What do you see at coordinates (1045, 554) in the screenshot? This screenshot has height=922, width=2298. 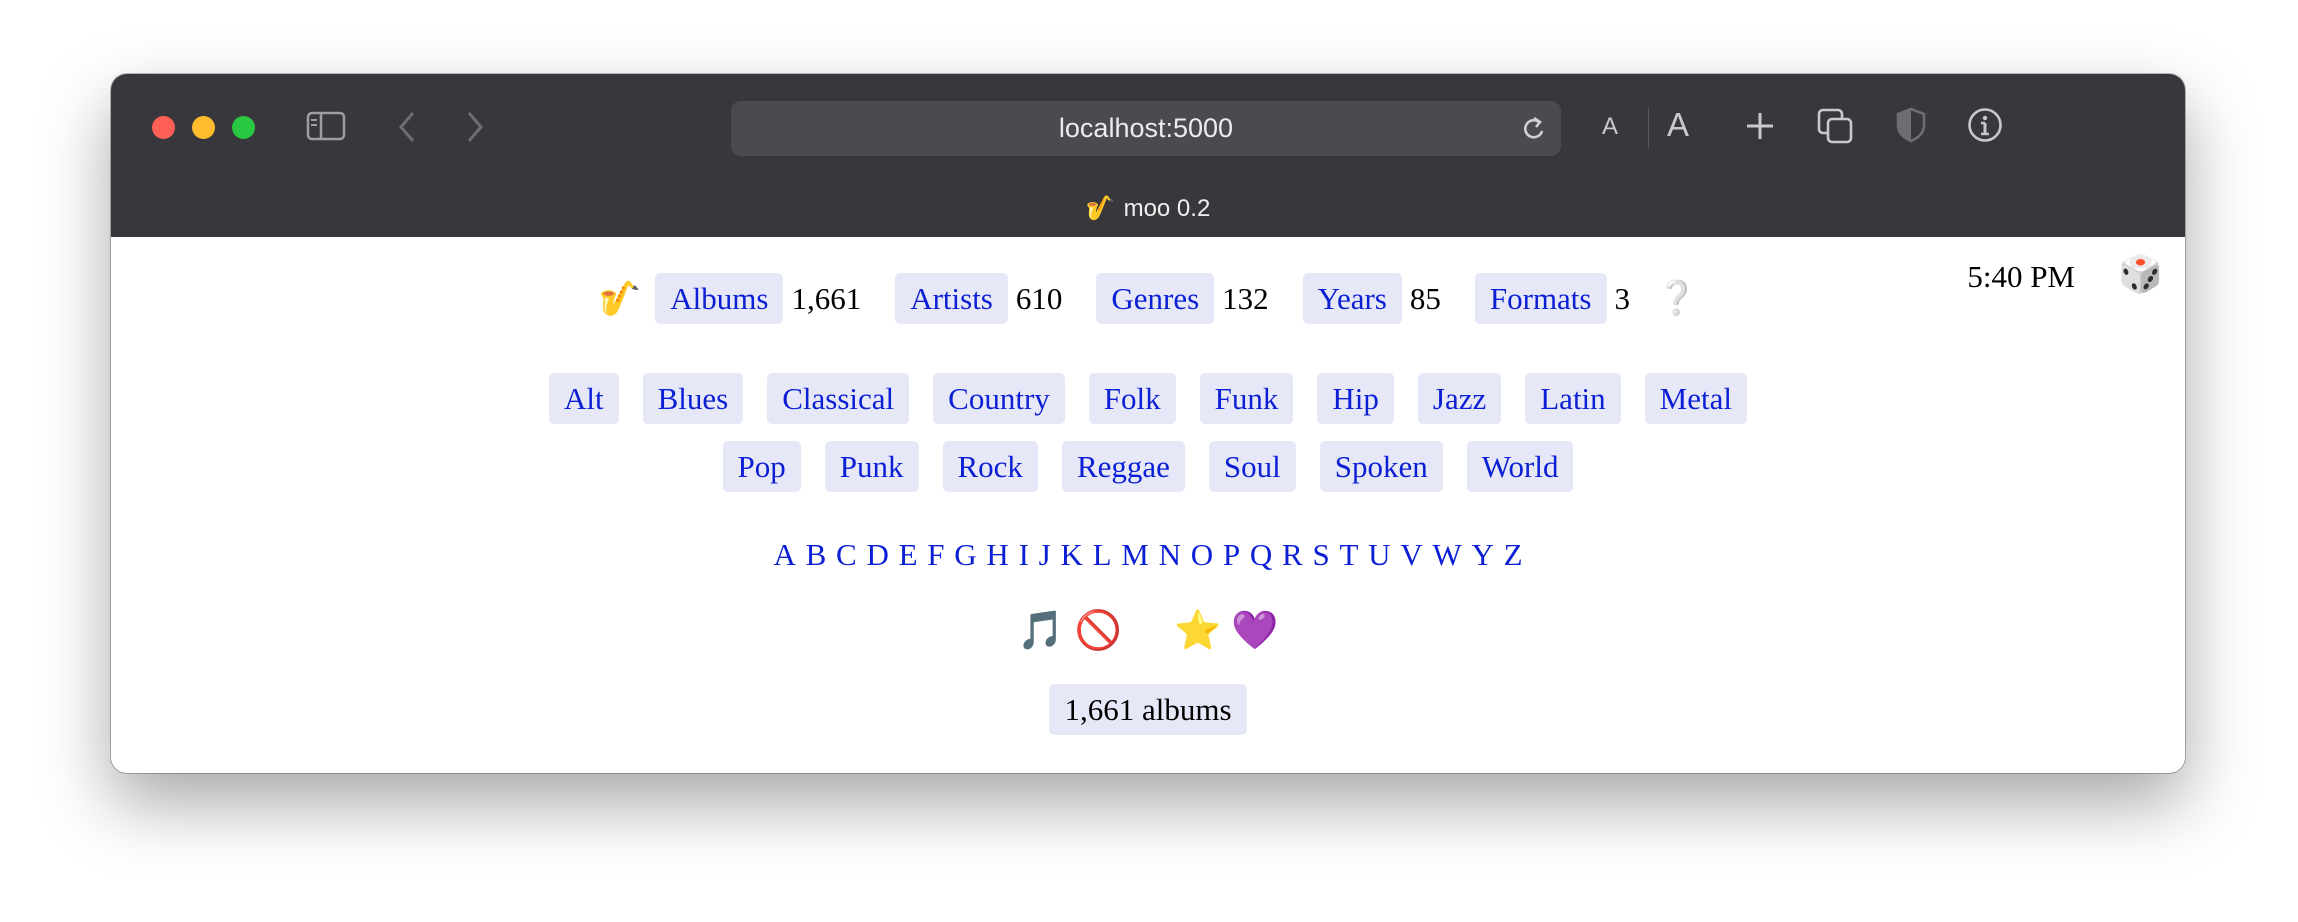 I see `letter-link-j: J` at bounding box center [1045, 554].